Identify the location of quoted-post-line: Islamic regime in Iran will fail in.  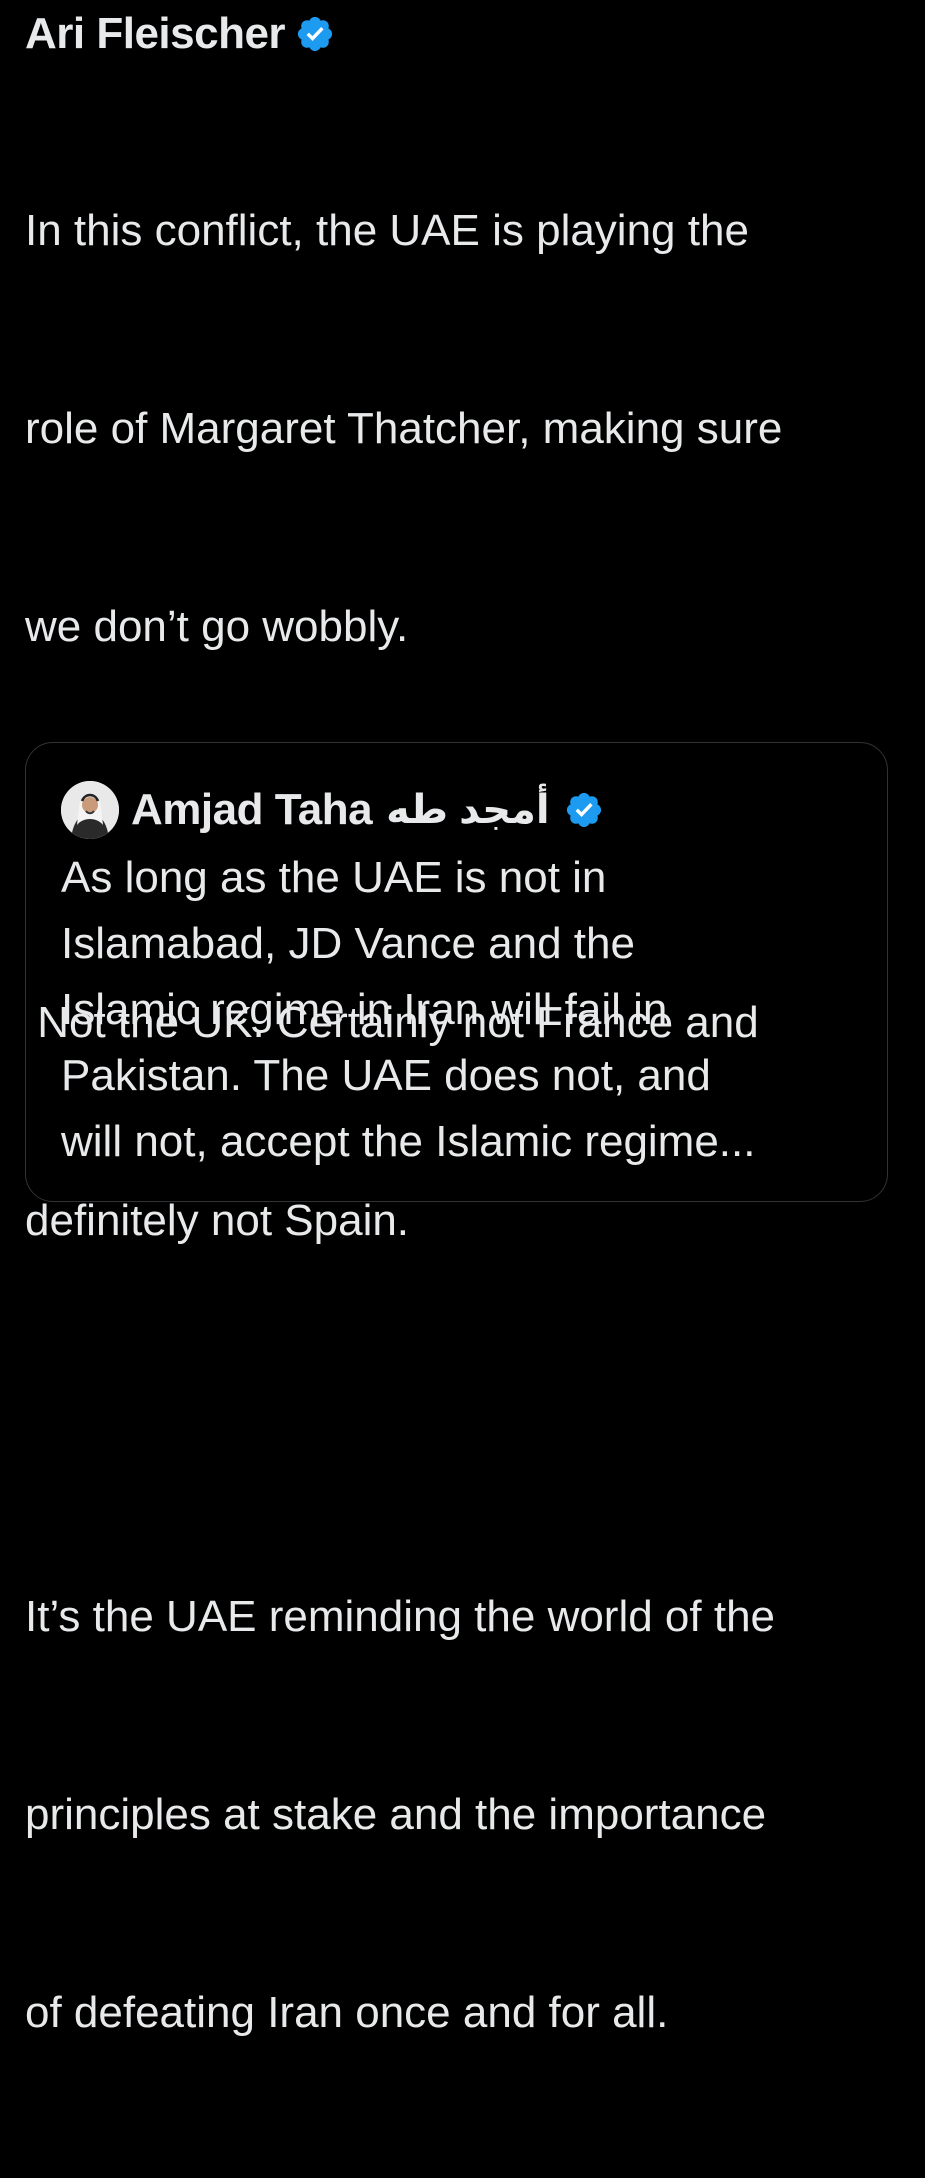
(364, 1009).